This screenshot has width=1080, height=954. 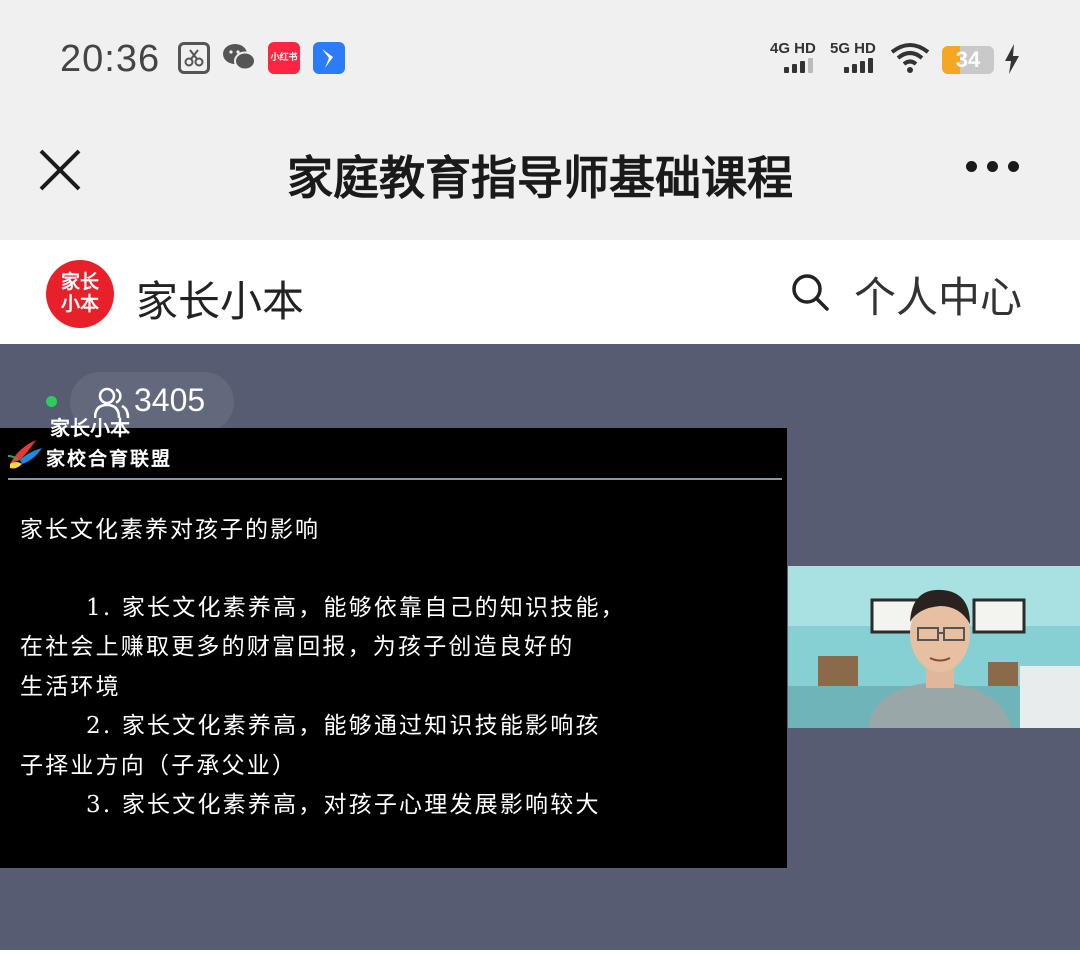 What do you see at coordinates (810, 294) in the screenshot?
I see `search-icon` at bounding box center [810, 294].